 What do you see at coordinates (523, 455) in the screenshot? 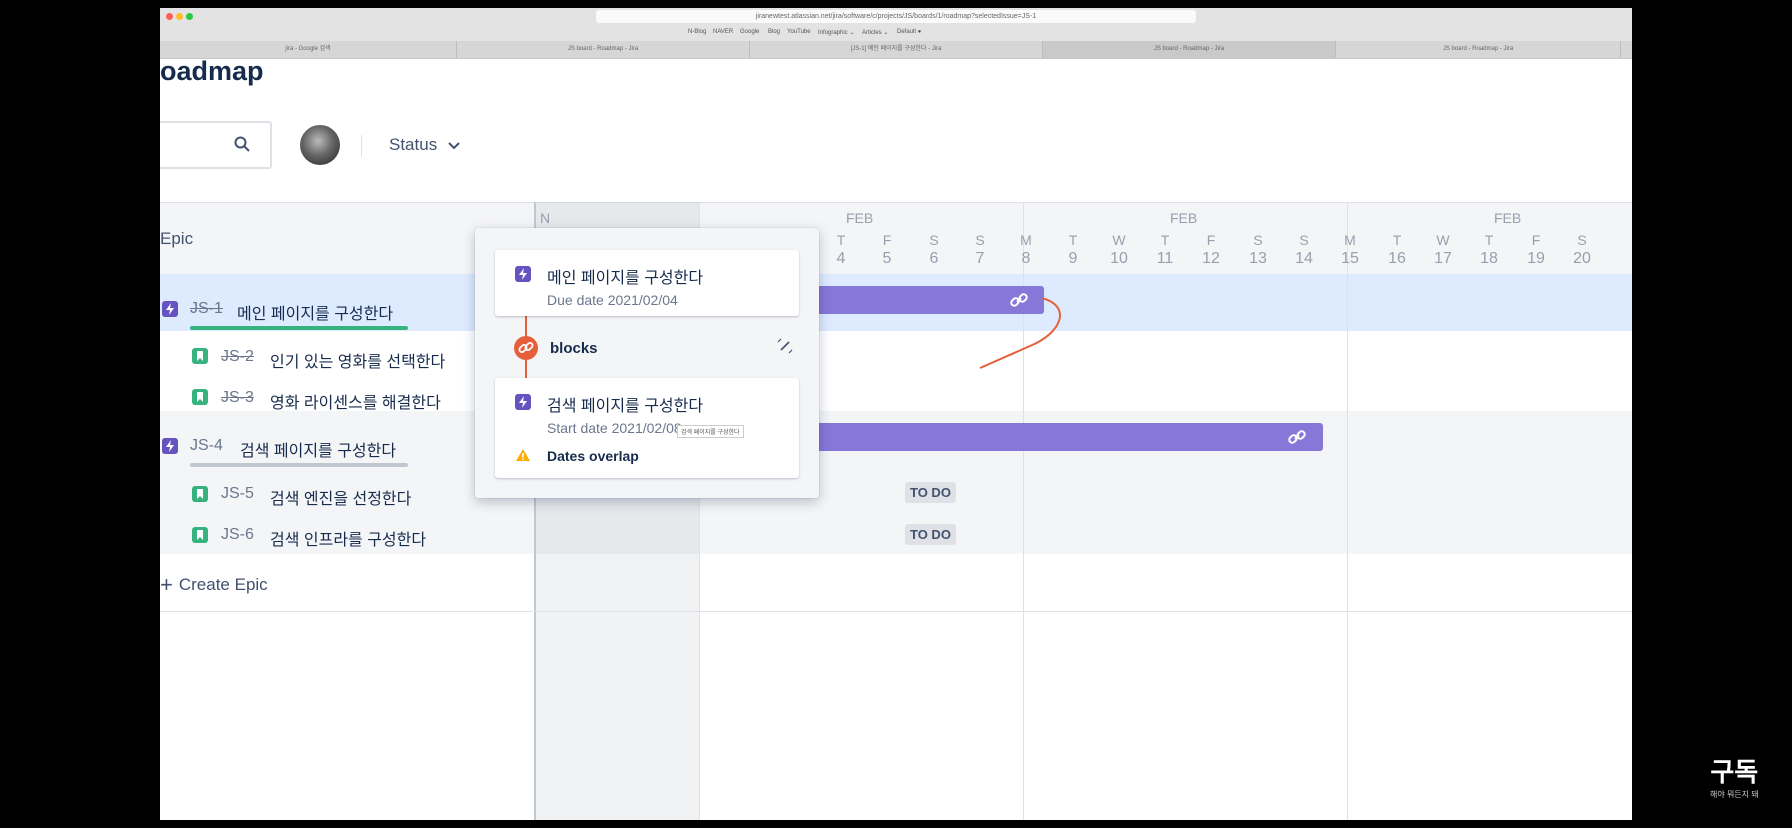
I see `warning-icon` at bounding box center [523, 455].